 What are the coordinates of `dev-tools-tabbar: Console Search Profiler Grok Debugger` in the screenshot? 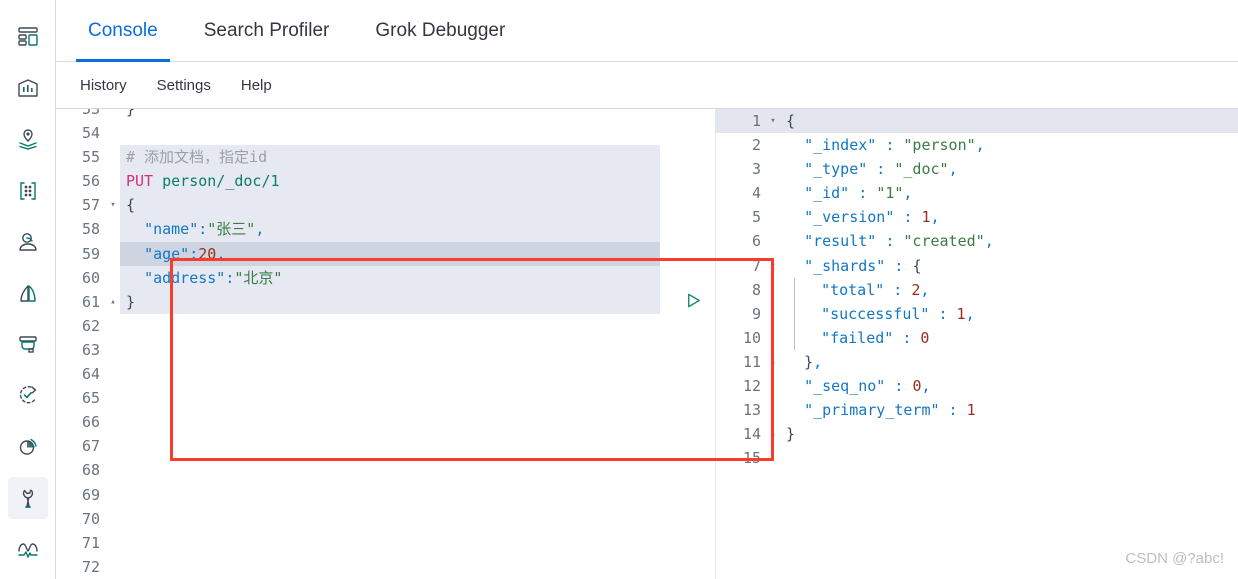 It's located at (647, 31).